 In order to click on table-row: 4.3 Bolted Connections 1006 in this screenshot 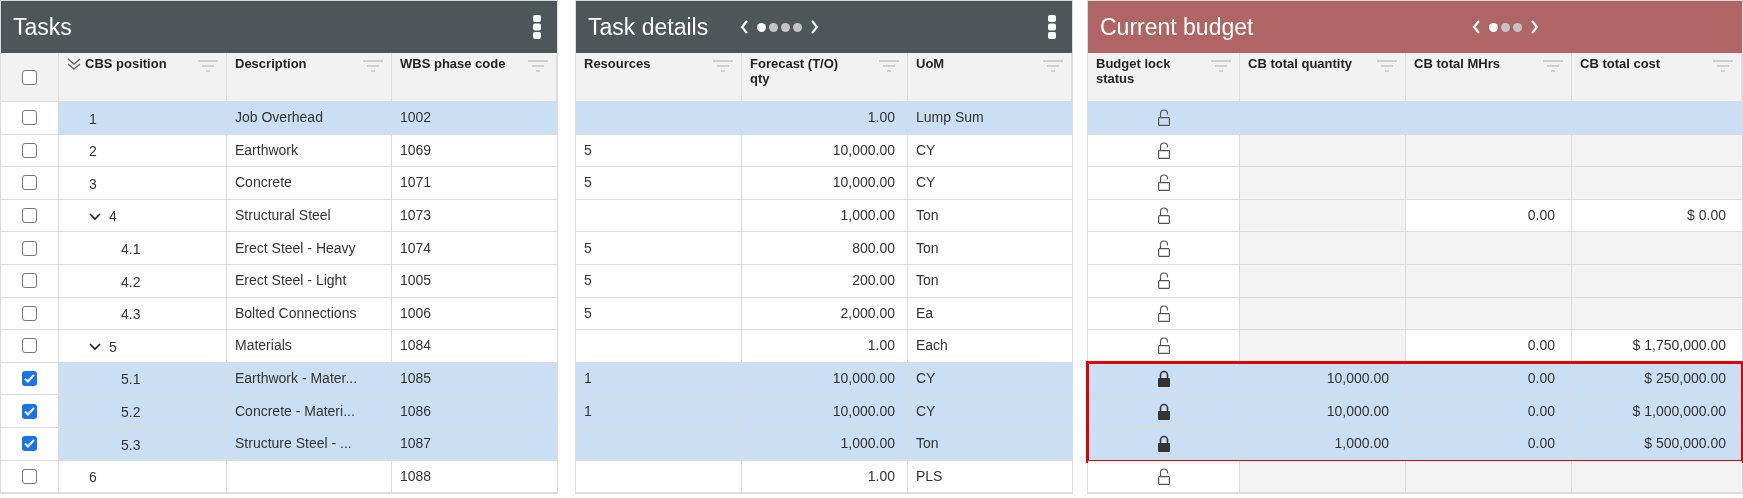, I will do `click(279, 314)`.